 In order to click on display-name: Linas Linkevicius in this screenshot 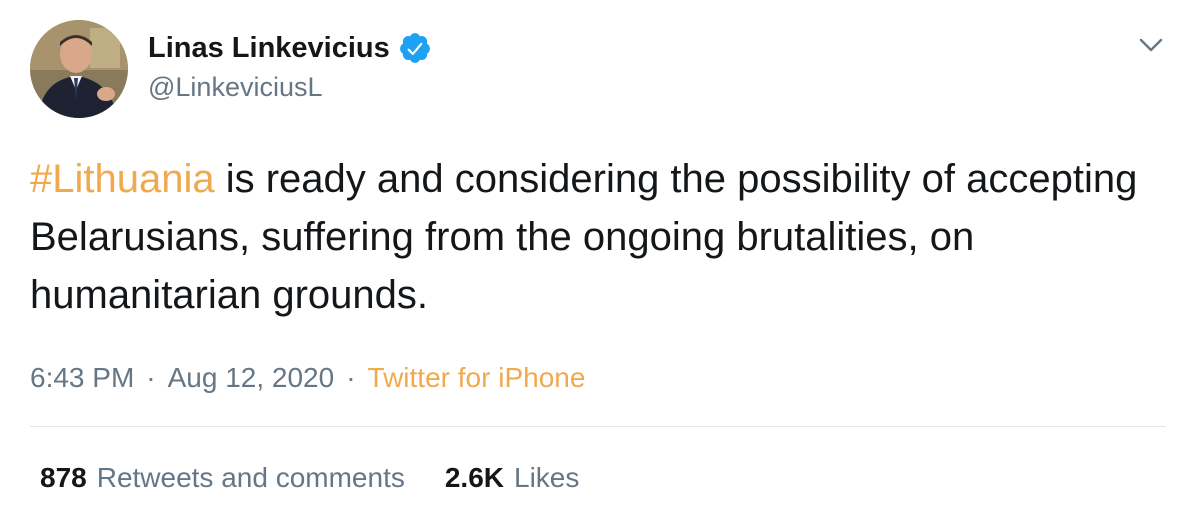, I will do `click(269, 48)`.